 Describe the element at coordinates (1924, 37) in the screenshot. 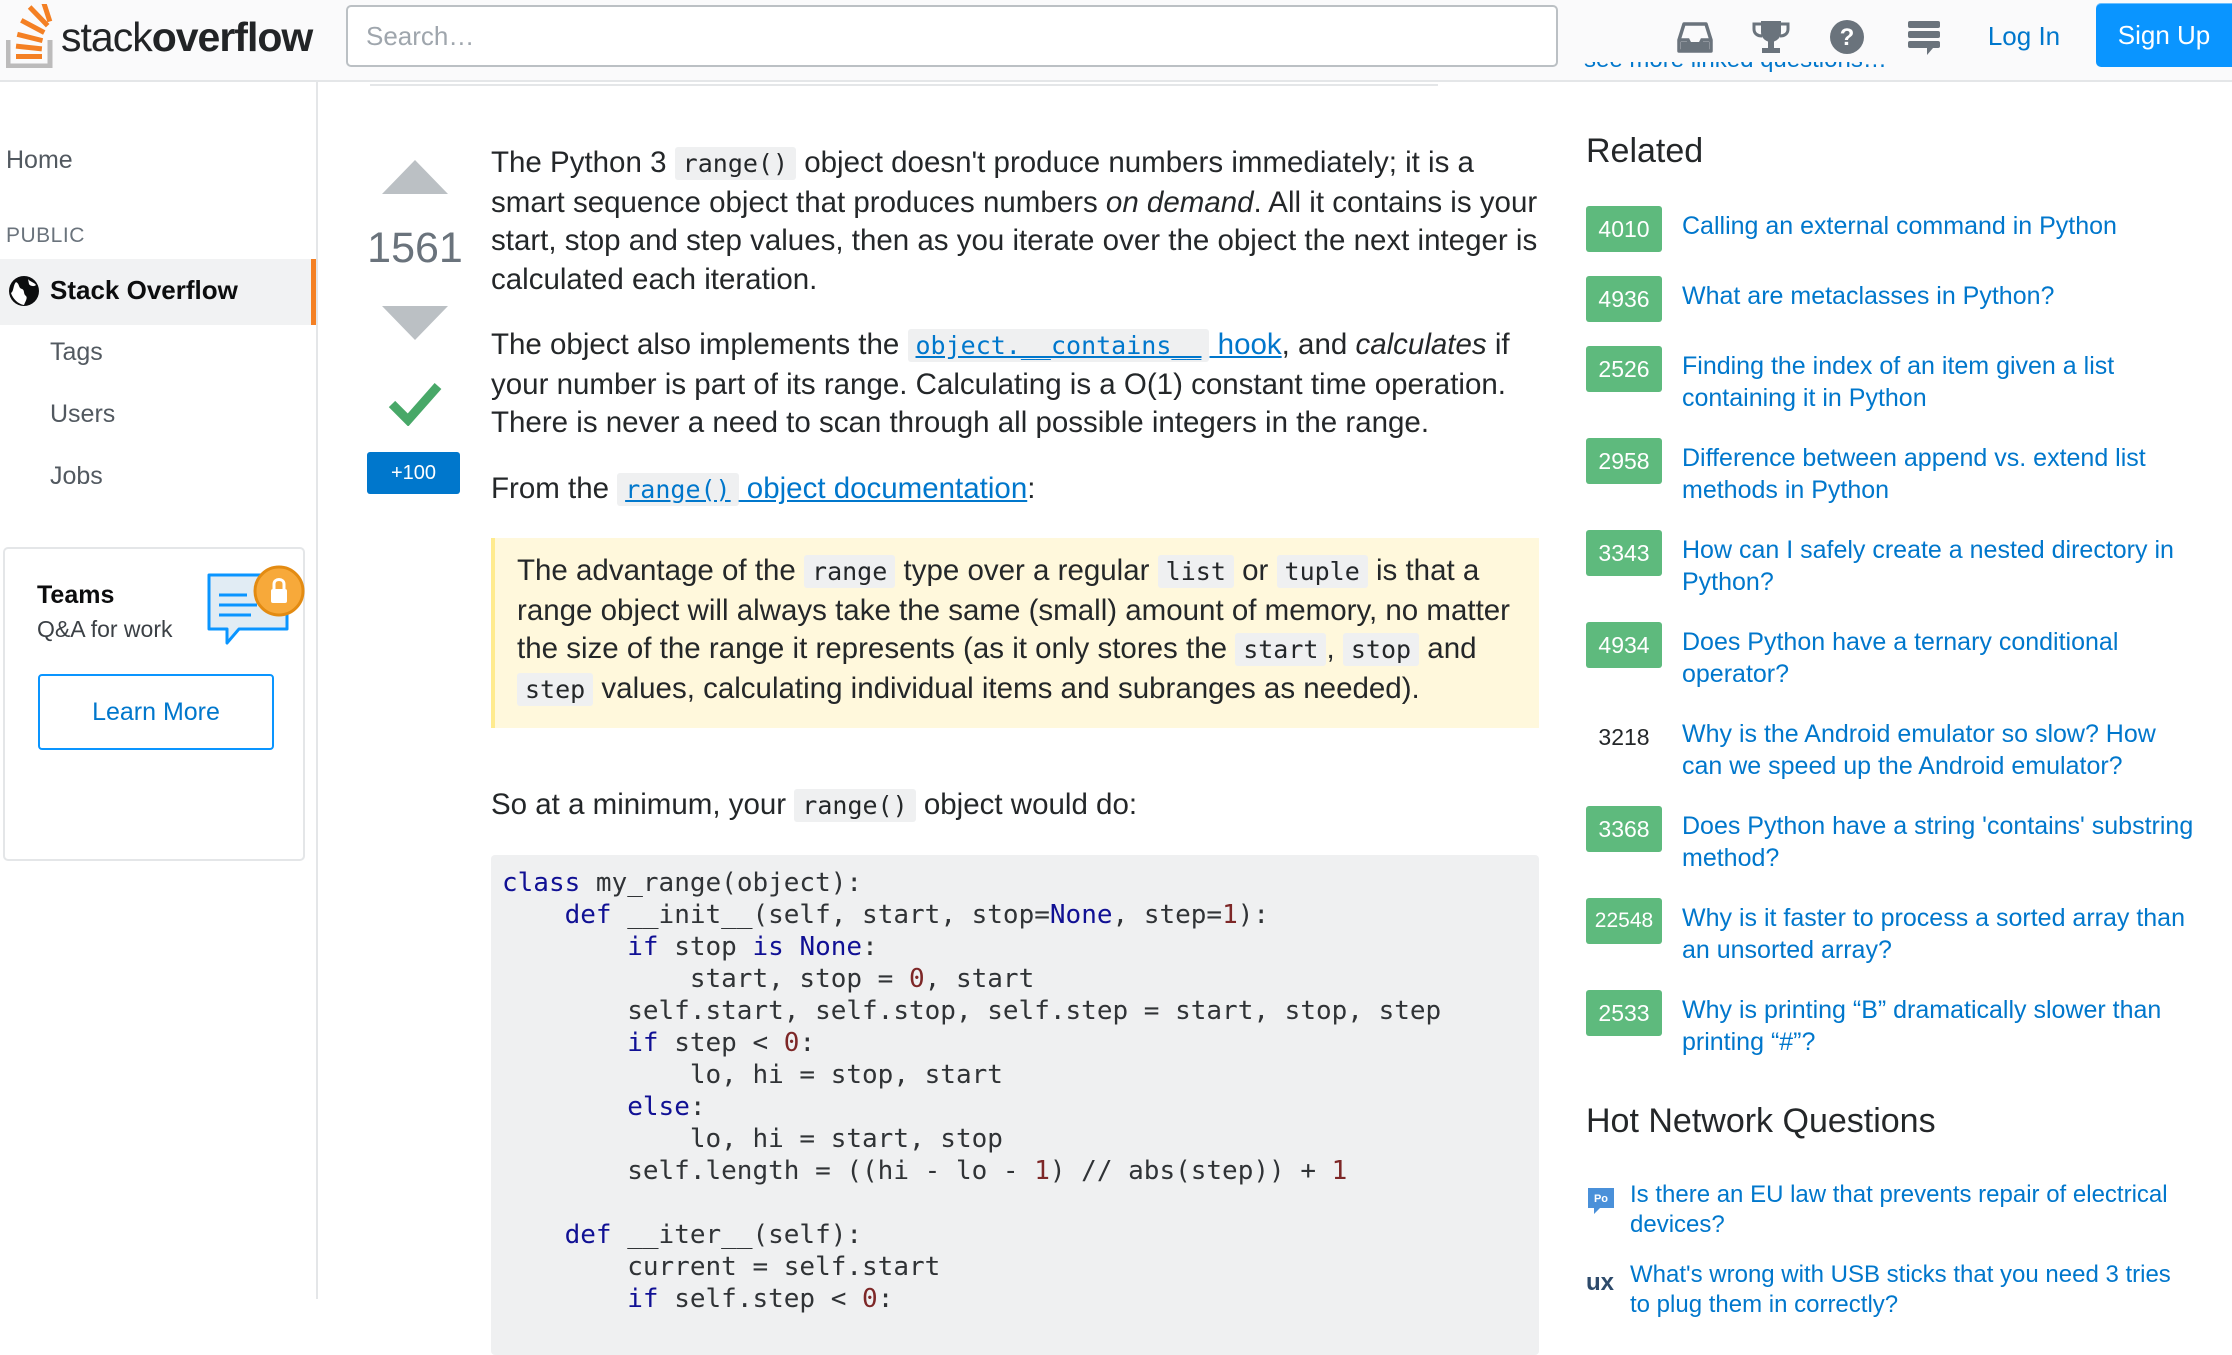

I see `site-switcher-icon` at that location.